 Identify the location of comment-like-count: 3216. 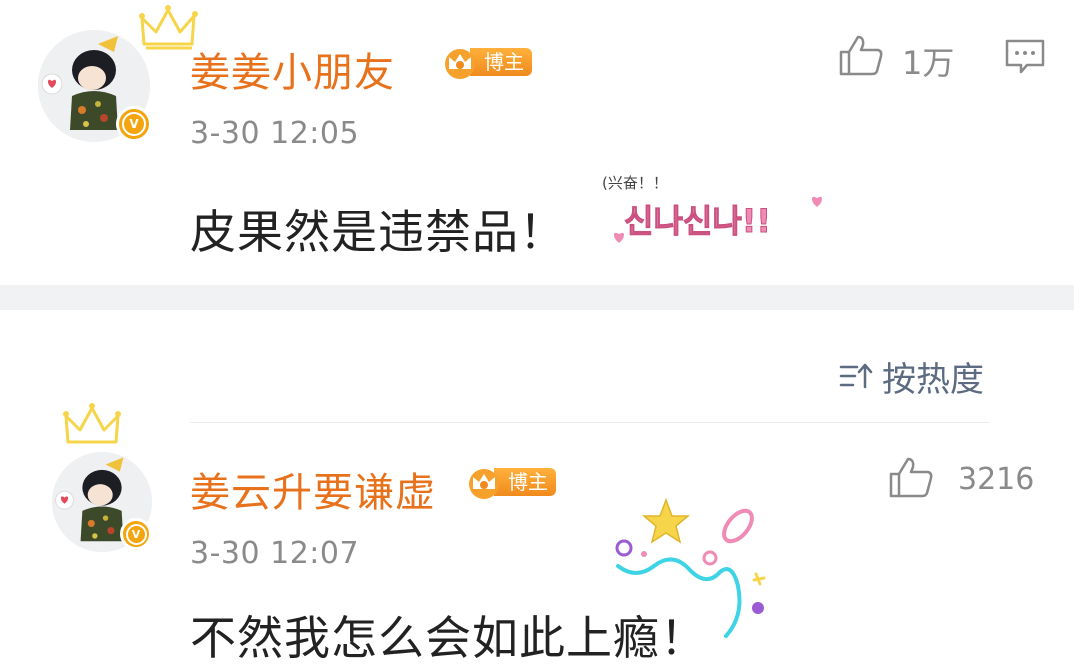
(996, 479).